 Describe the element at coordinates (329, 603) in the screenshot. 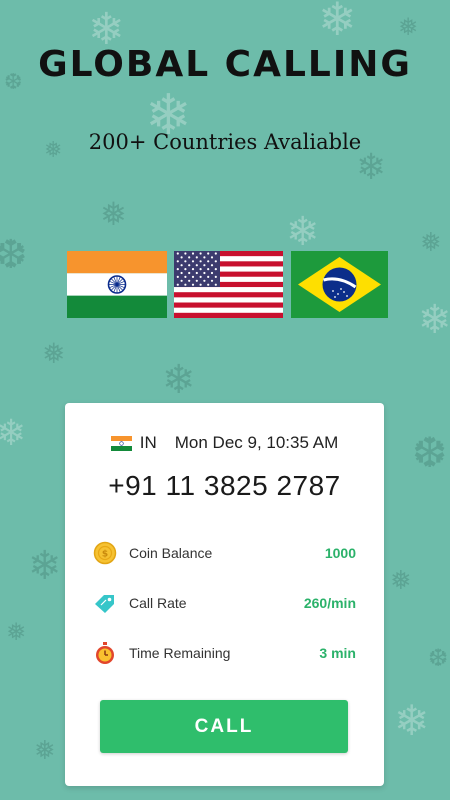

I see `call-rate-value: 260/min` at that location.